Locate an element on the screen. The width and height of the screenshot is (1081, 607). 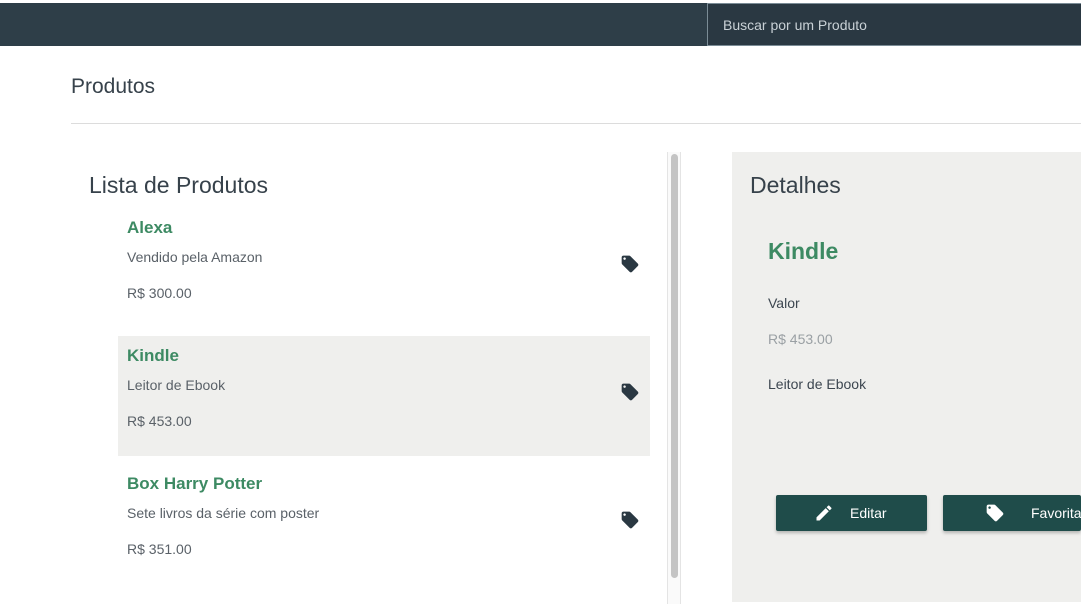
favorite-button-label: Favoritar is located at coordinates (1056, 513).